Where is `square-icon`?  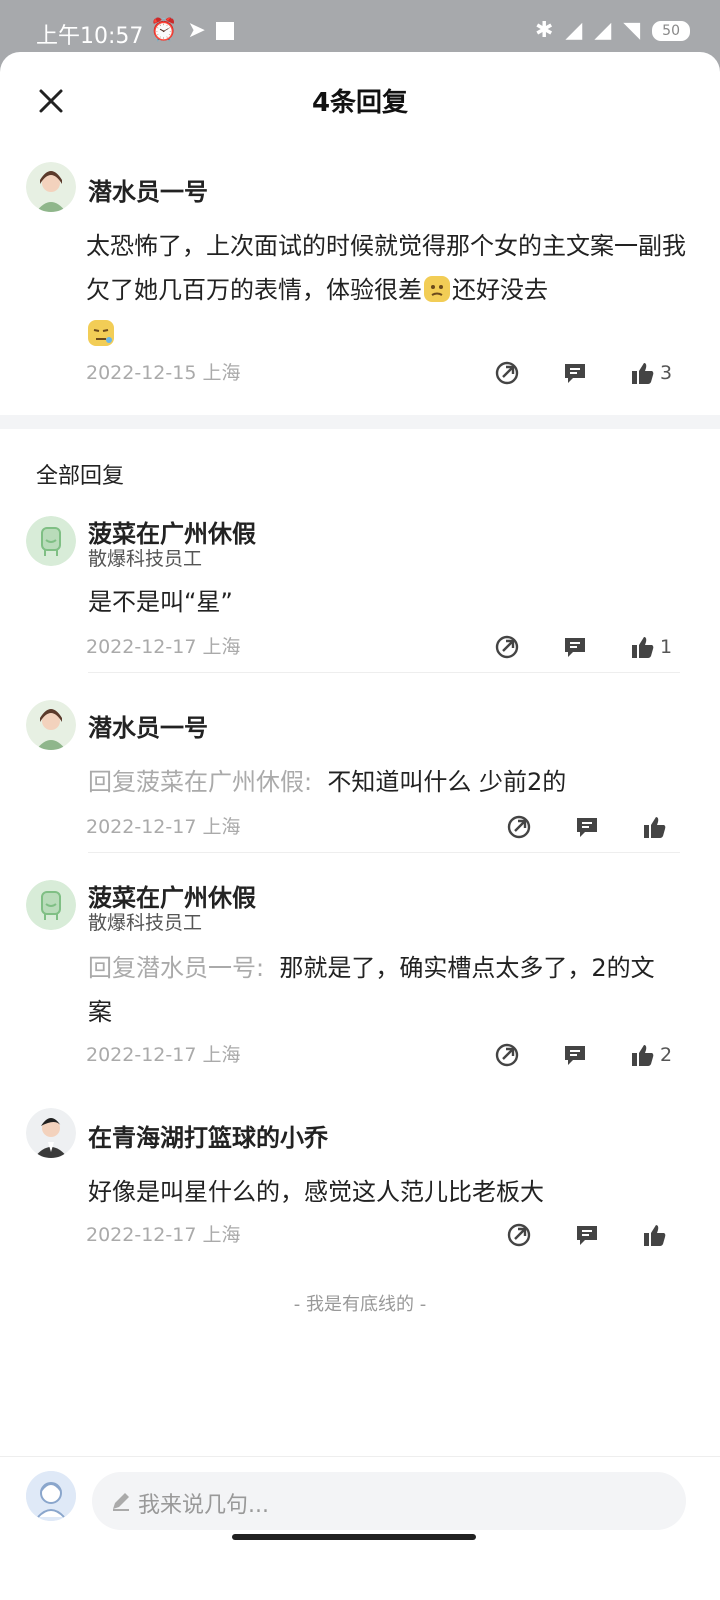
square-icon is located at coordinates (224, 30).